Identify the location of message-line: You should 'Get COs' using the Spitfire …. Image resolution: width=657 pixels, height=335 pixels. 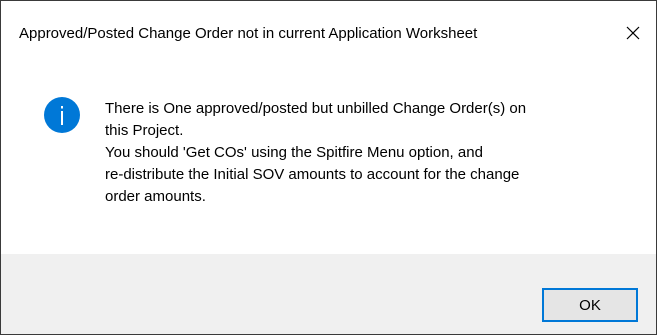
(294, 152).